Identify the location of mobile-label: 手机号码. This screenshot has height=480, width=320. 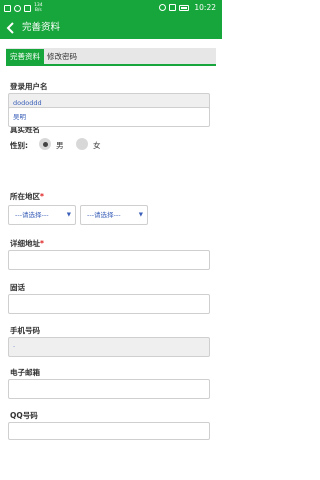
(25, 330).